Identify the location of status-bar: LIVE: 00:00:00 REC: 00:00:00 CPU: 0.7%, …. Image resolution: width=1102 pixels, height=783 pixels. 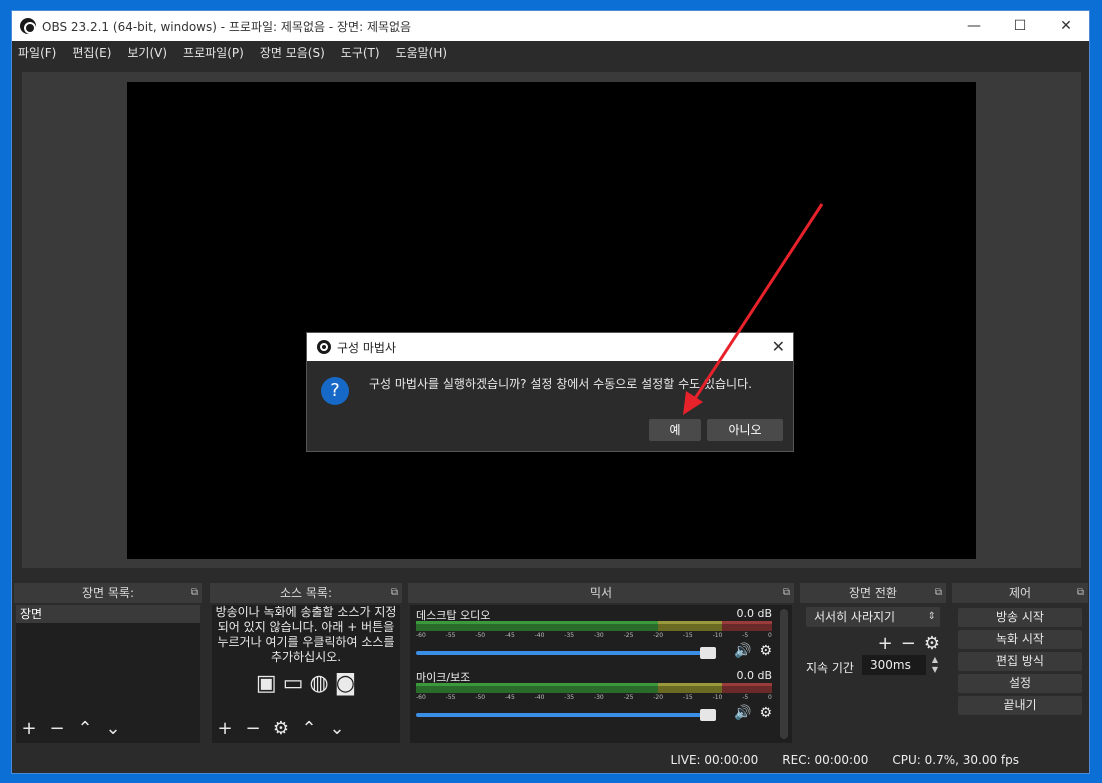
(845, 760).